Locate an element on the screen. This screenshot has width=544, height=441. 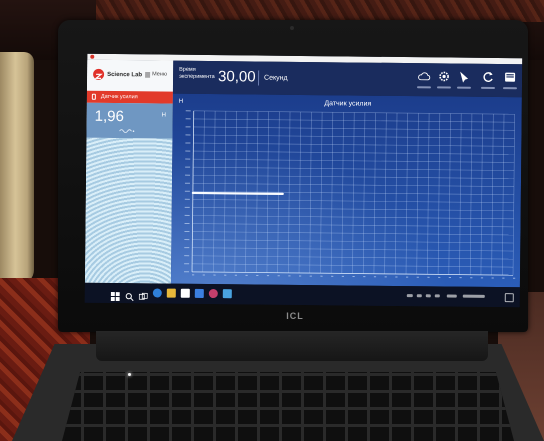
store-icon is located at coordinates (199, 293).